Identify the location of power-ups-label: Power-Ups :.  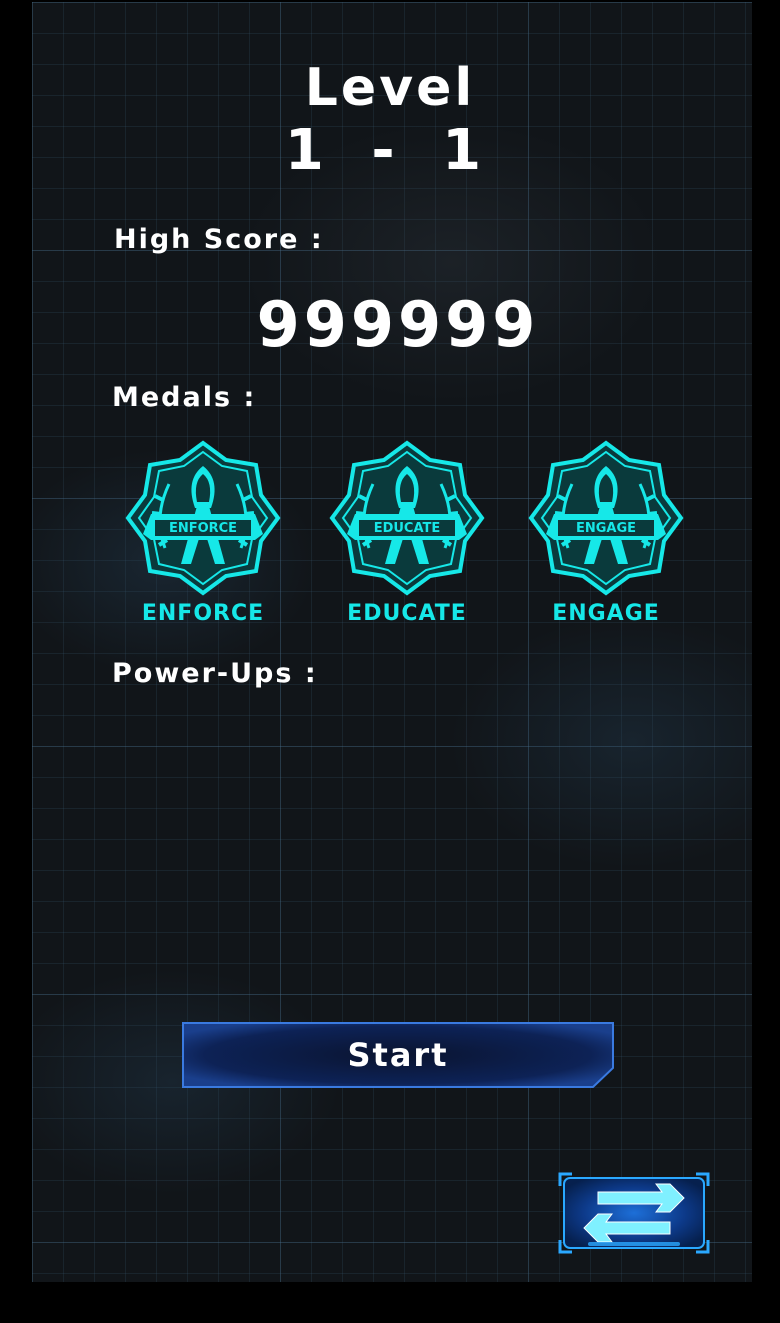
(215, 673).